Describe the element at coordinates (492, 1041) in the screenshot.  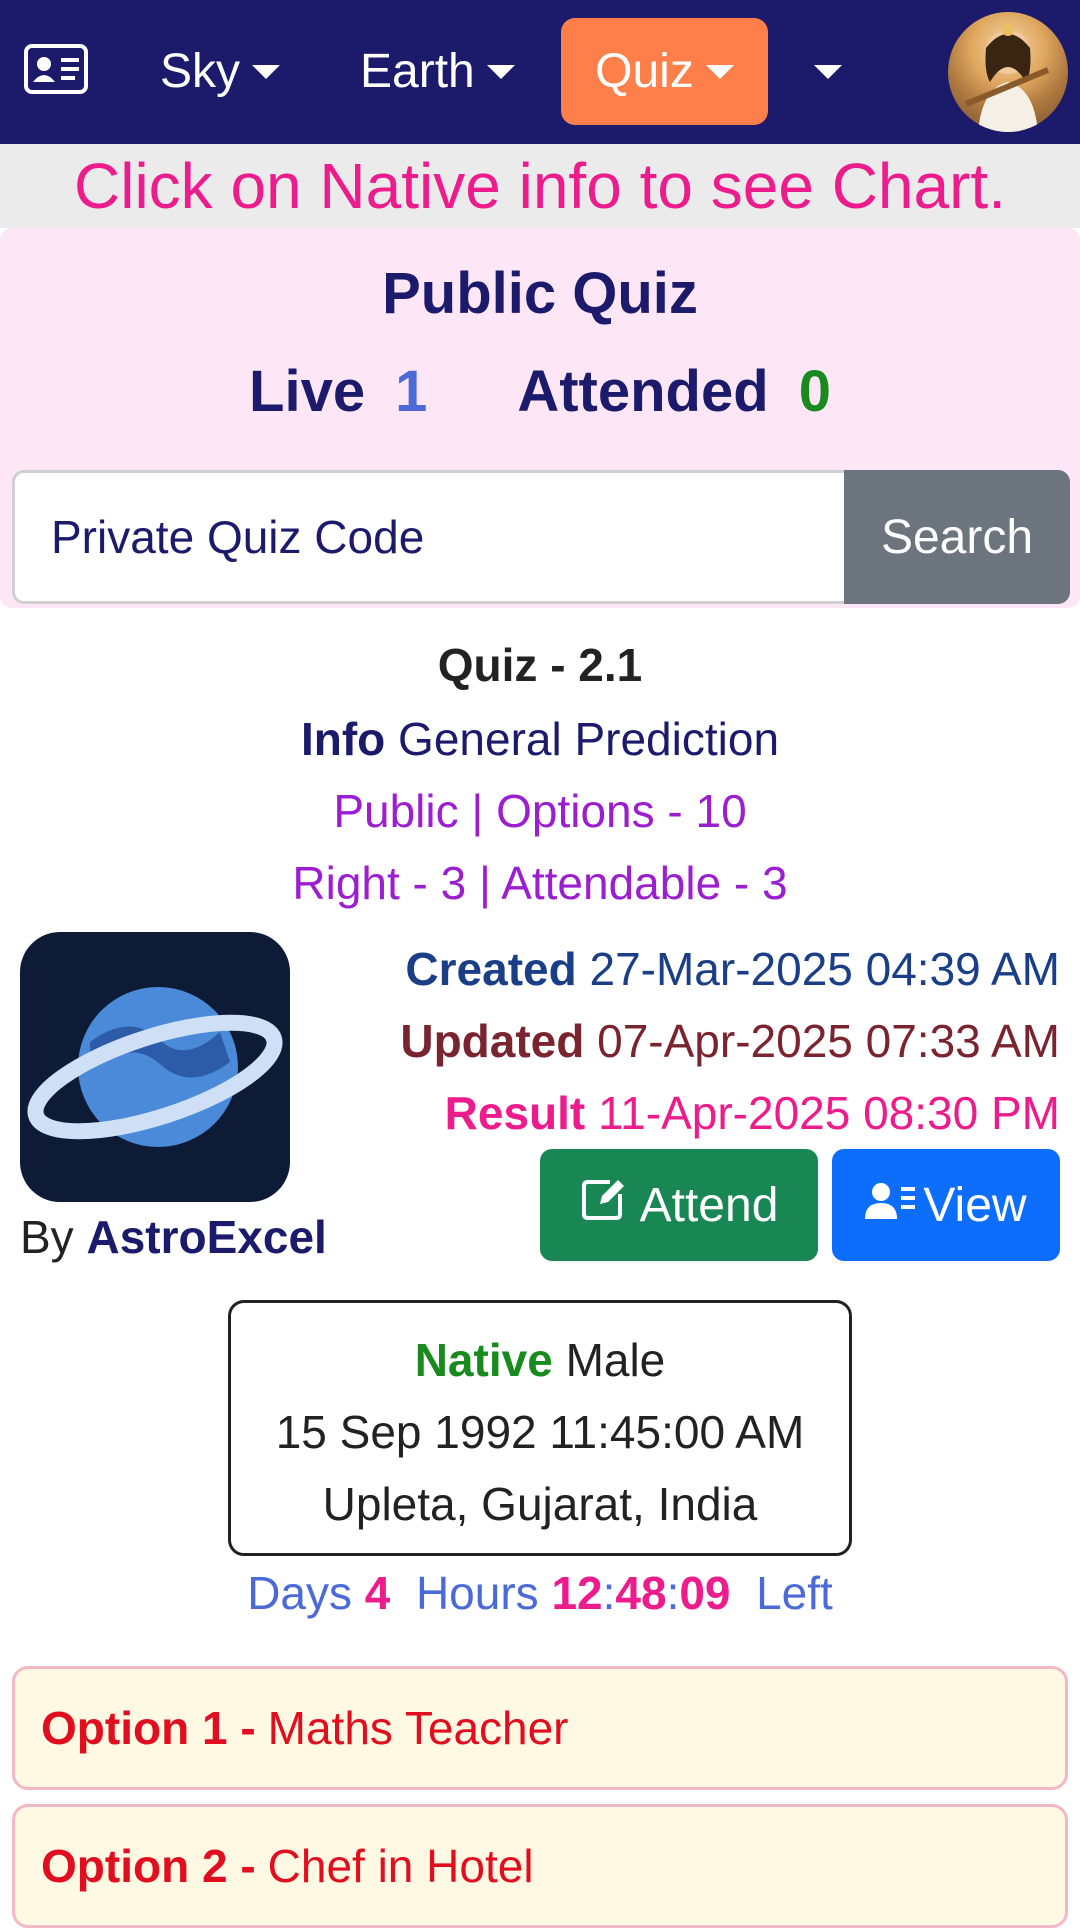
I see `updated-label: Updated` at that location.